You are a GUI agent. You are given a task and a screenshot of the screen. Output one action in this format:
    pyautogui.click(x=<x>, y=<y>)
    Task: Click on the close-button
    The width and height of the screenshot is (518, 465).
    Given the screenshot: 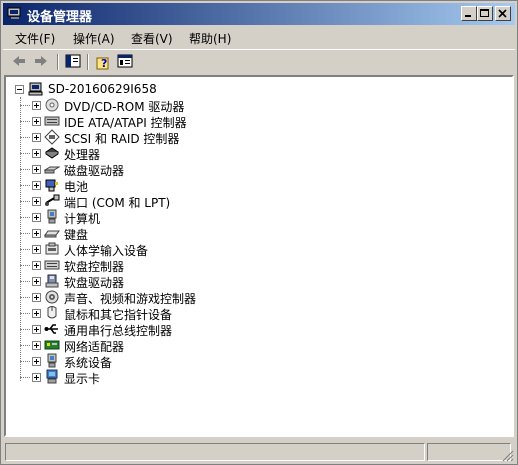 What is the action you would take?
    pyautogui.click(x=503, y=13)
    